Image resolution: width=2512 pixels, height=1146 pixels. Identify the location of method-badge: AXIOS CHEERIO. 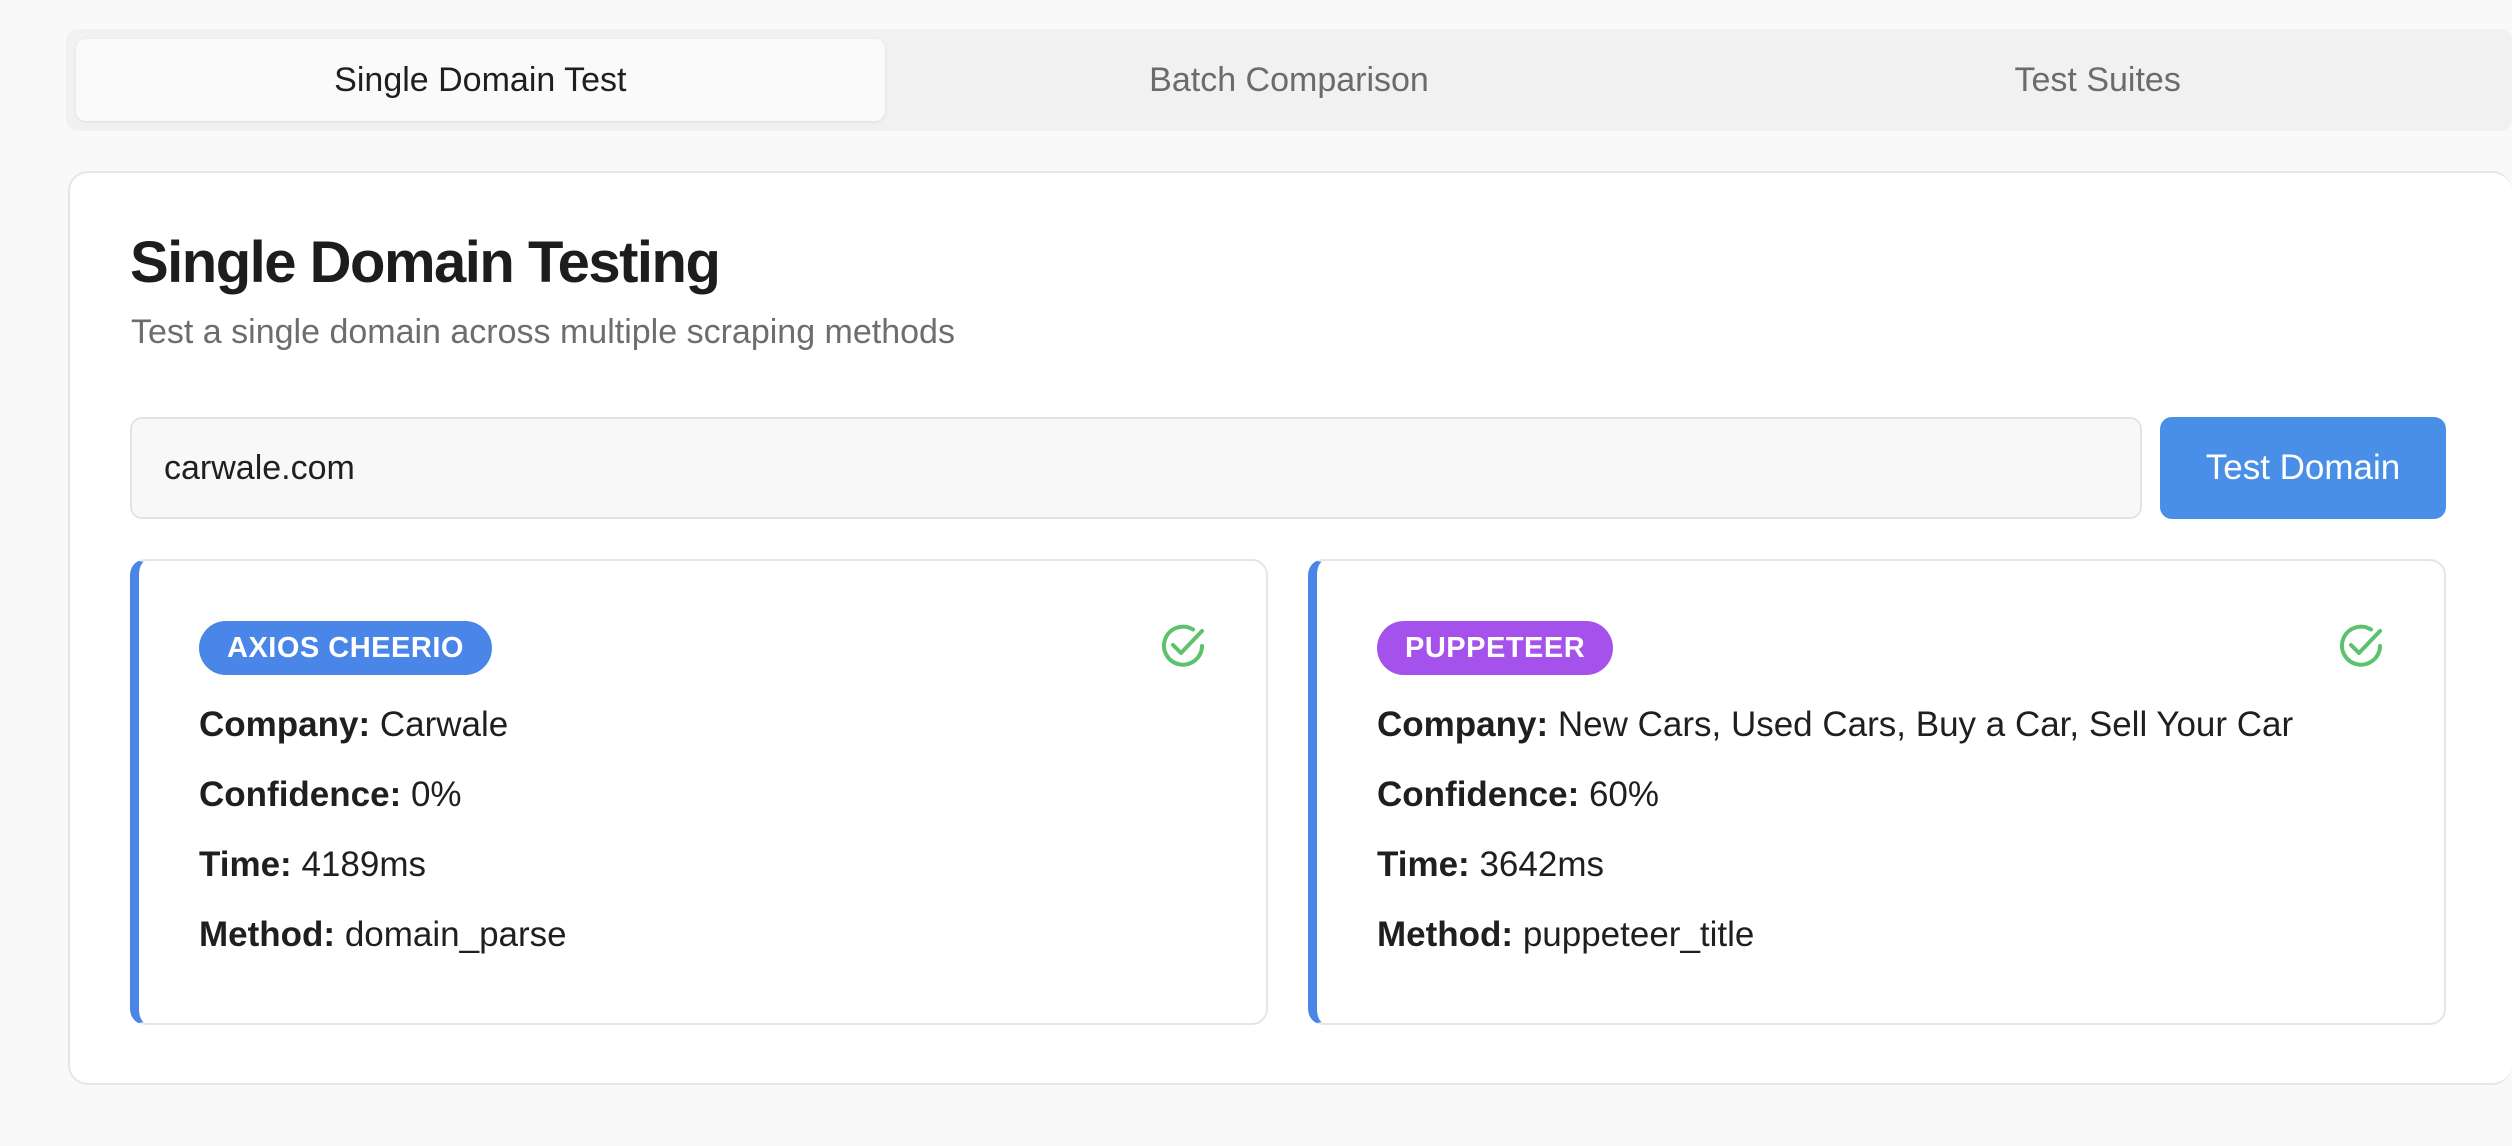
(345, 648).